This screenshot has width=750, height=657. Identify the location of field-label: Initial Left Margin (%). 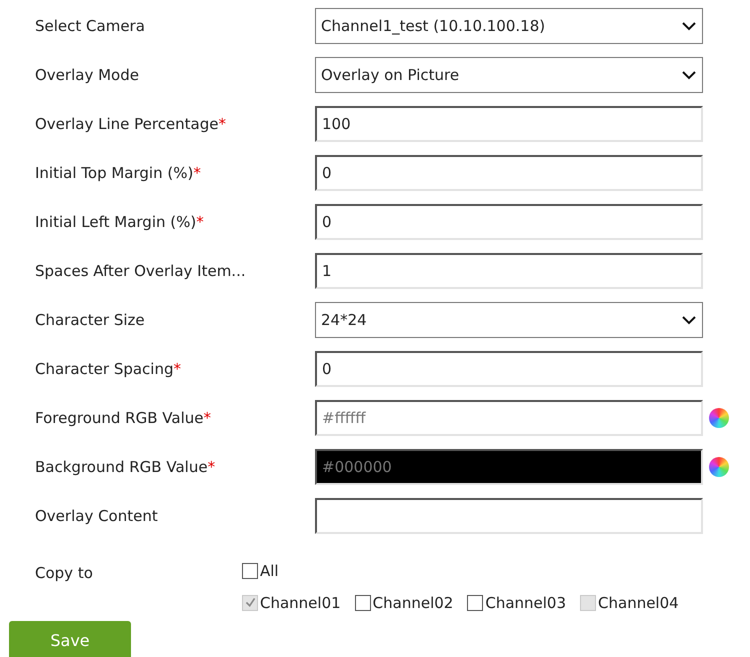
(115, 222).